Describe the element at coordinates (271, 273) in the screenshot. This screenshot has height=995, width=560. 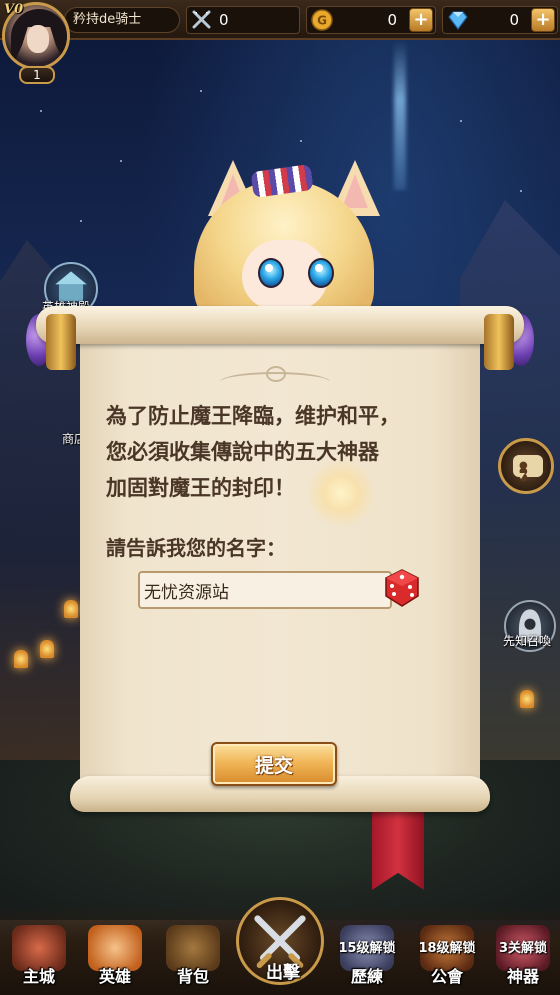
I see `girl-eye-left` at that location.